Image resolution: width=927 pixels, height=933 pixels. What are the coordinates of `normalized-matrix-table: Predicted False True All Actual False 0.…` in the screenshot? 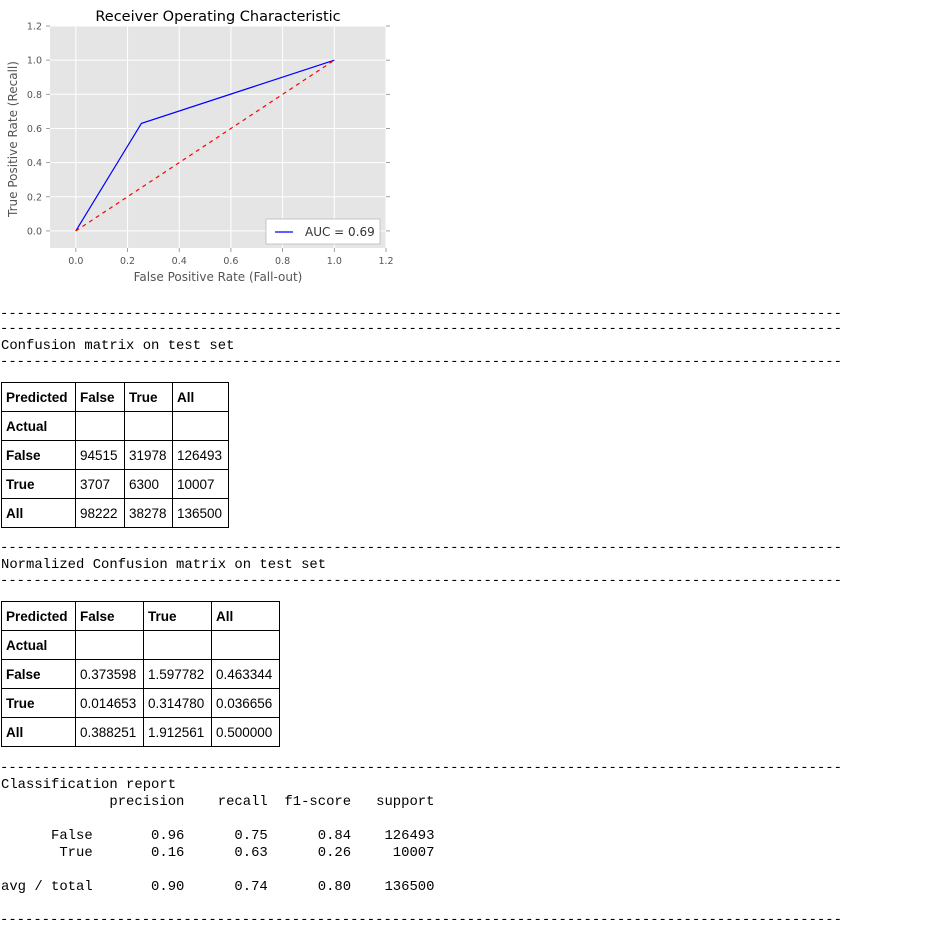 It's located at (140, 674).